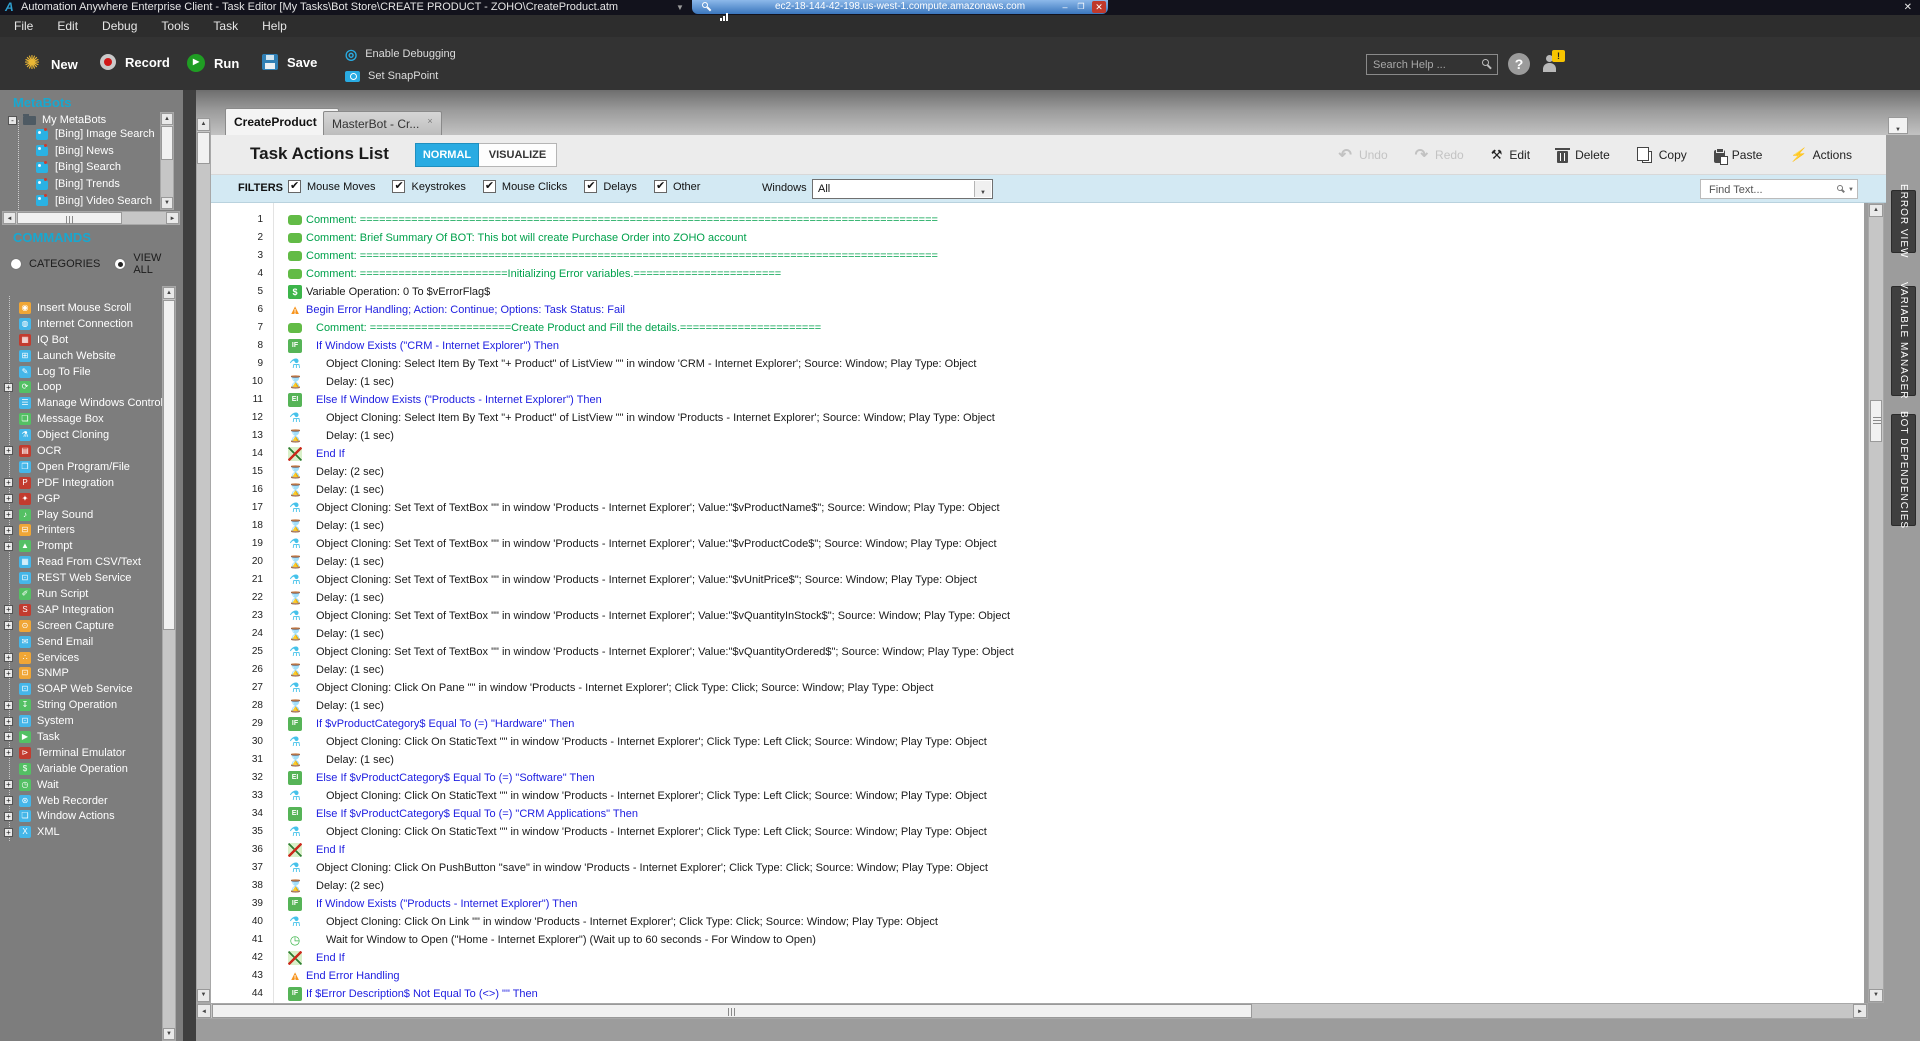 This screenshot has width=1920, height=1041. What do you see at coordinates (67, 26) in the screenshot?
I see `menu-edit: Edit` at bounding box center [67, 26].